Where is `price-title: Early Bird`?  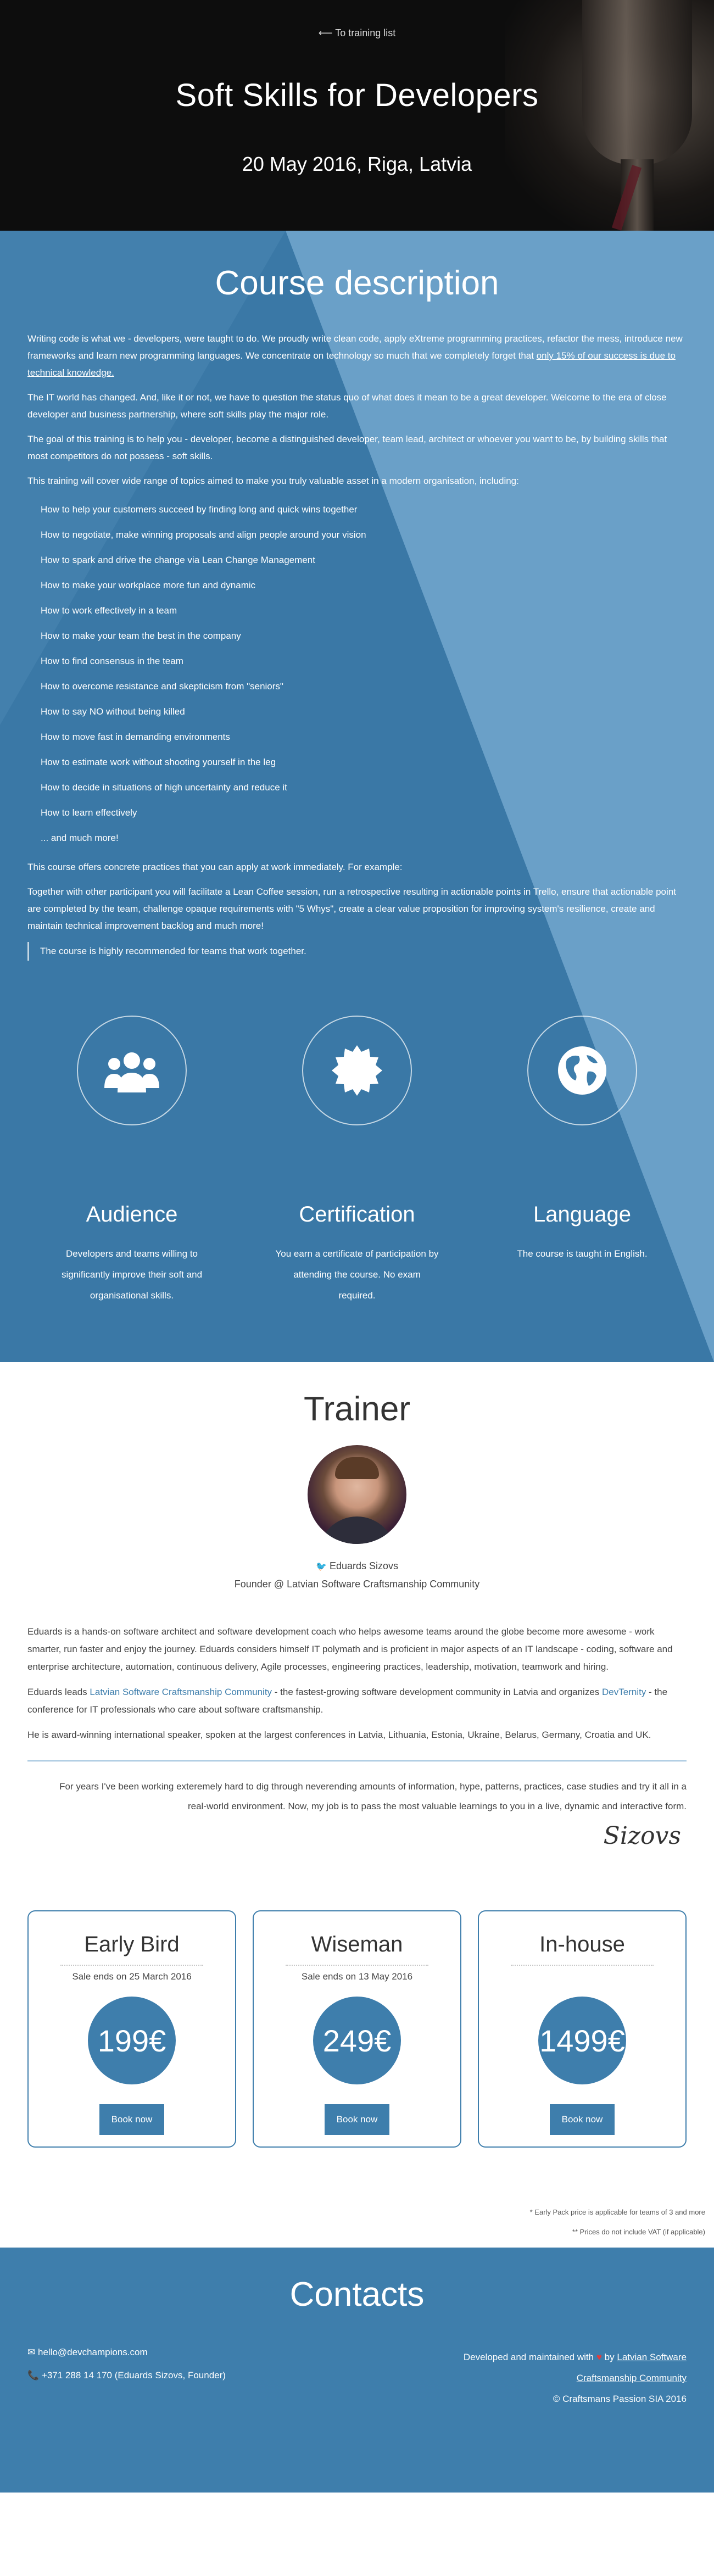
price-title: Early Bird is located at coordinates (132, 1944).